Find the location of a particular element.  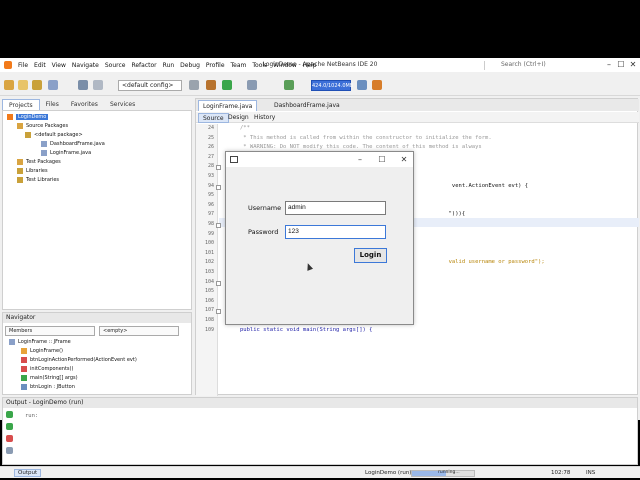

menu-window: Window is located at coordinates (285, 67).